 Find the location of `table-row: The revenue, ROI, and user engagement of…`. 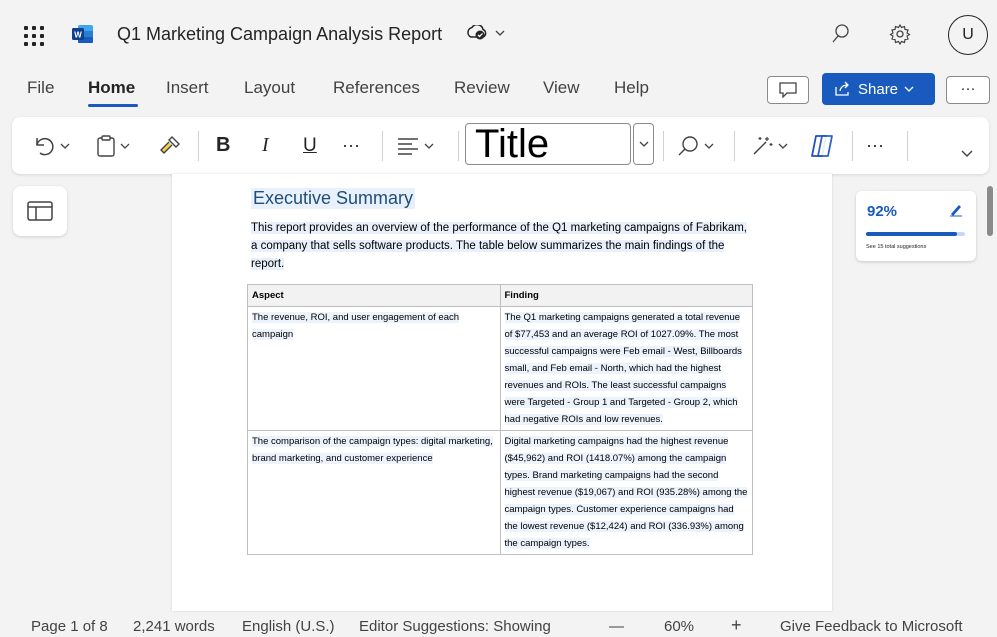

table-row: The revenue, ROI, and user engagement of… is located at coordinates (500, 368).